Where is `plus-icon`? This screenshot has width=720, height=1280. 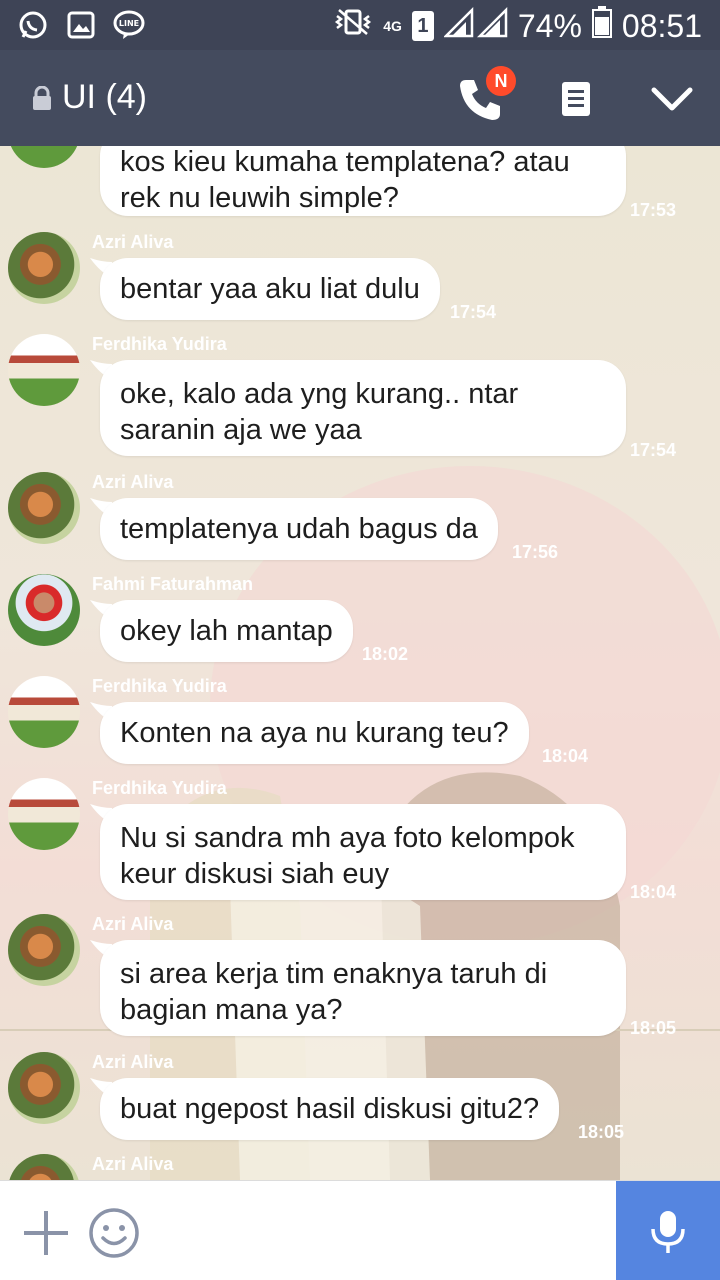 plus-icon is located at coordinates (46, 1233).